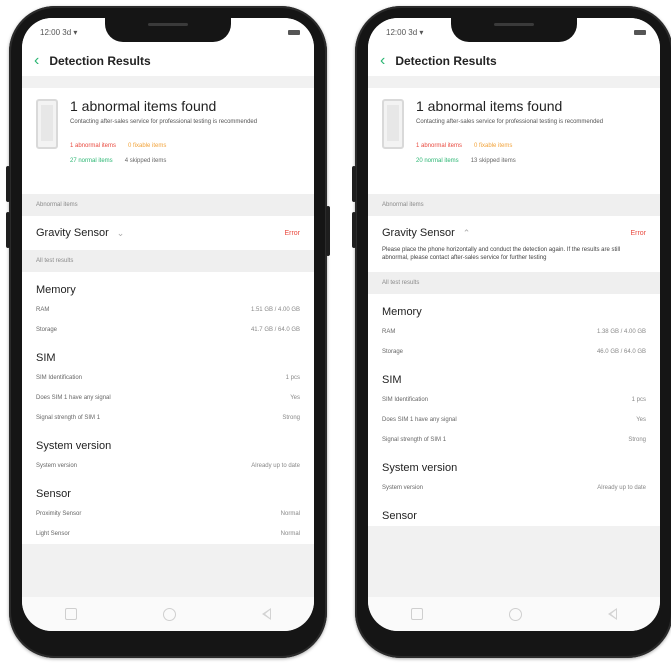 The width and height of the screenshot is (671, 664). Describe the element at coordinates (493, 161) in the screenshot. I see `skipped-count: 13 skipped items` at that location.